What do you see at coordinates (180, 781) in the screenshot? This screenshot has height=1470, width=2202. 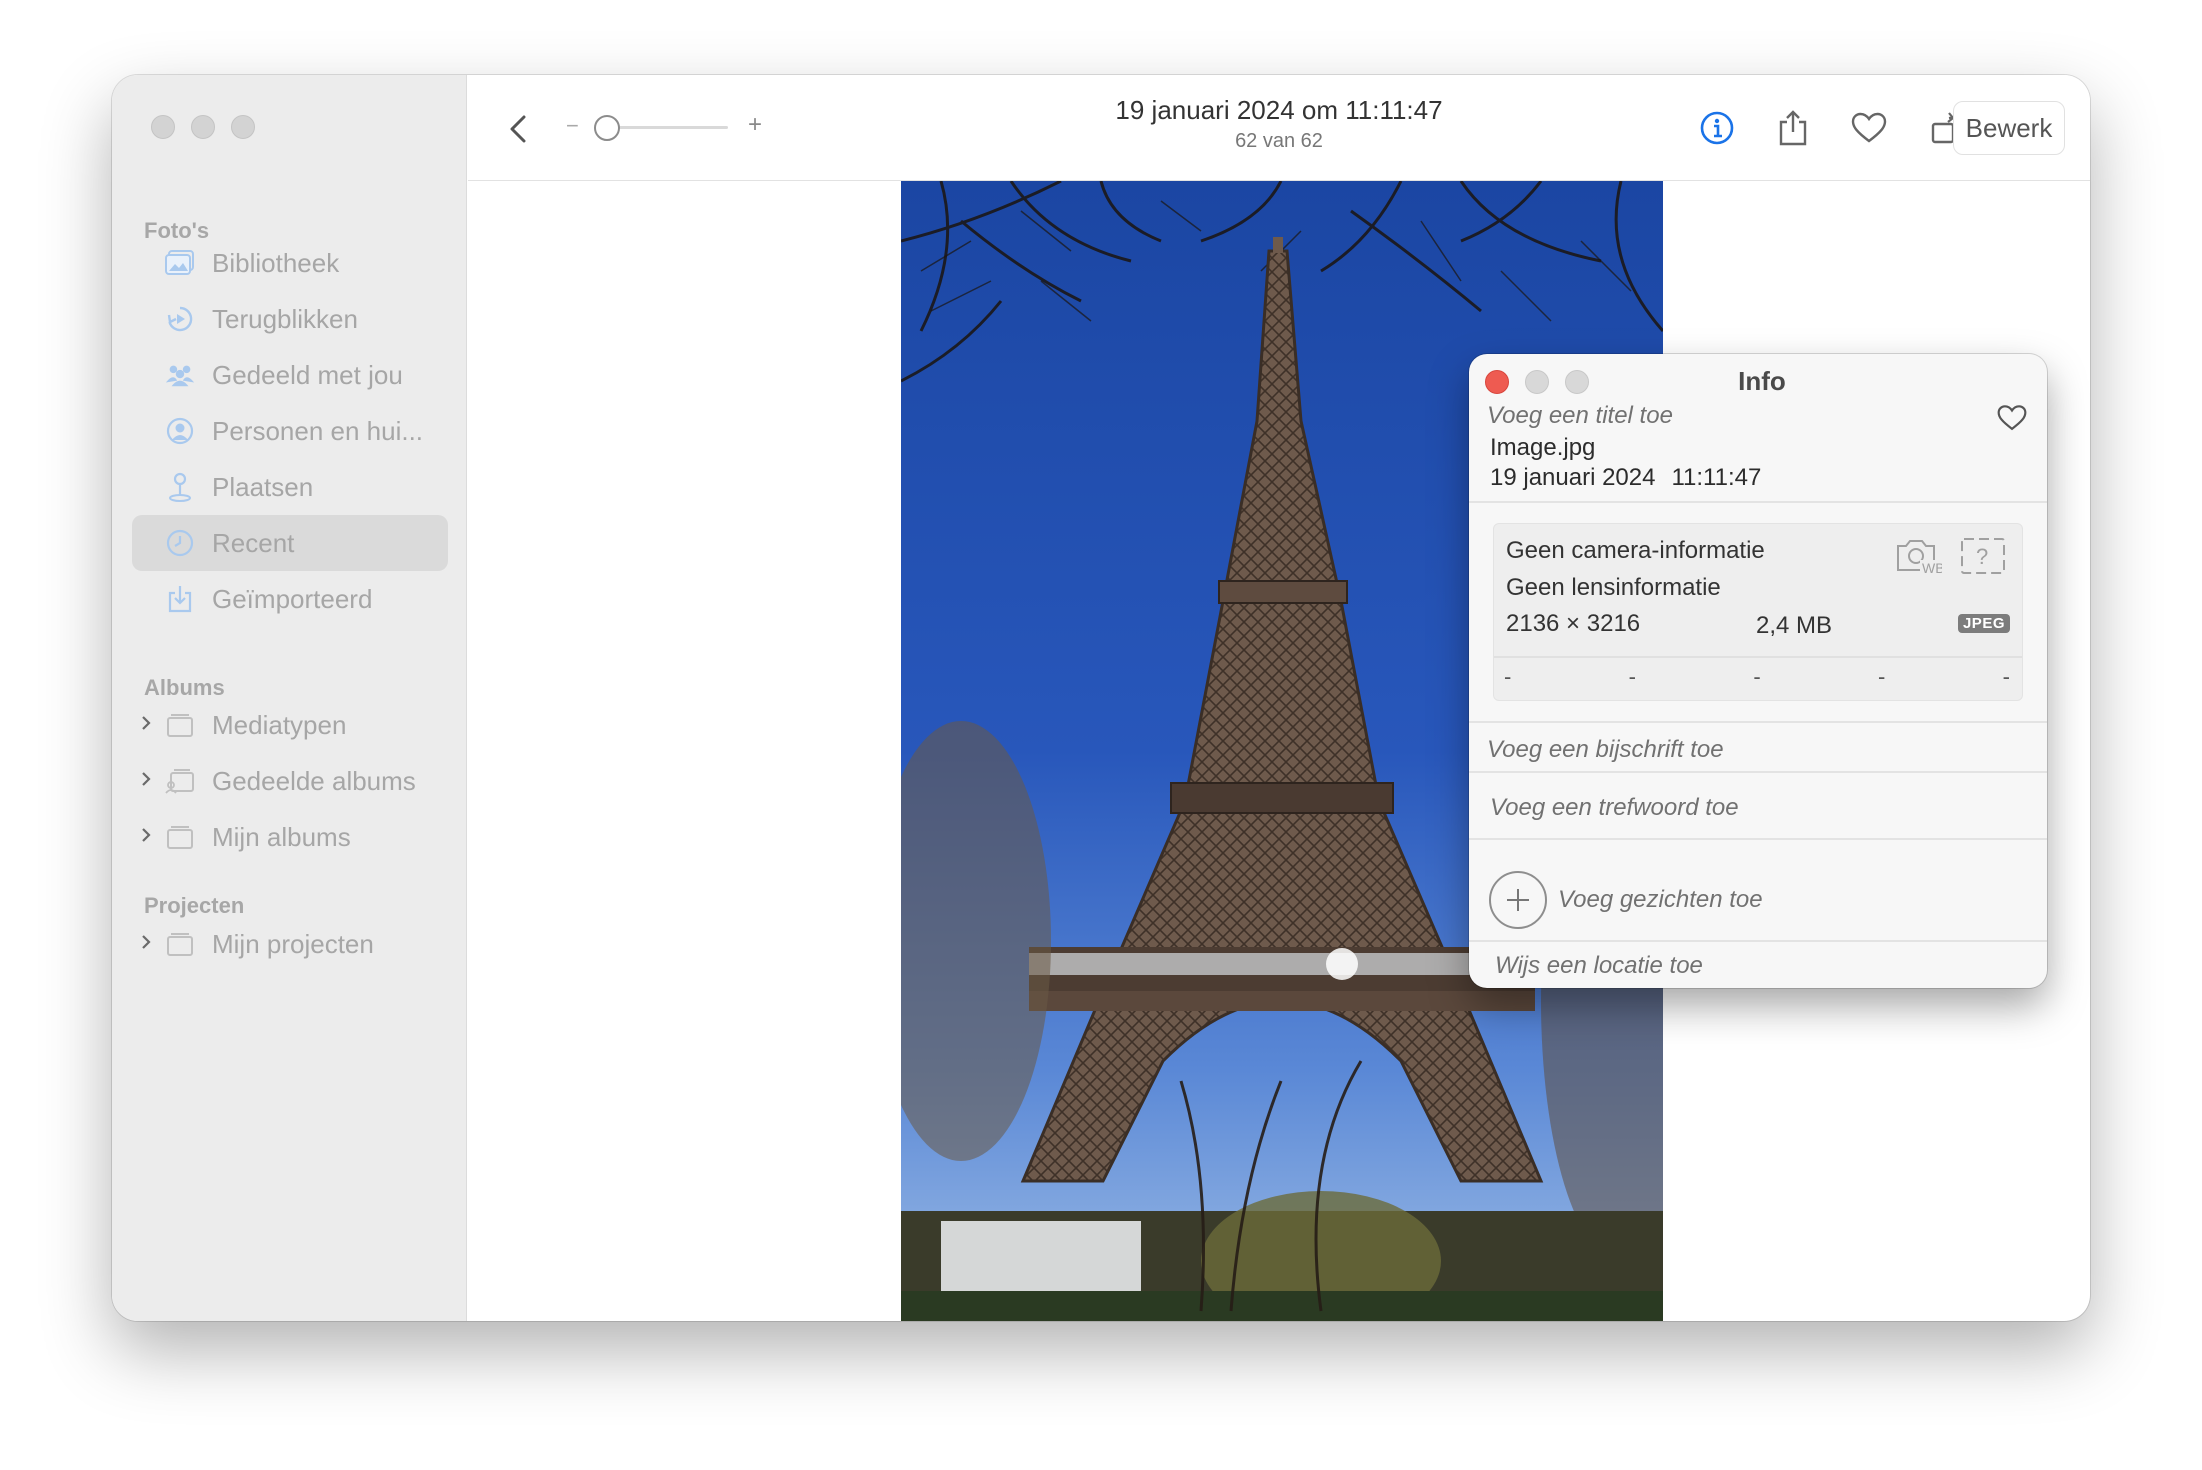 I see `shared-album-icon` at bounding box center [180, 781].